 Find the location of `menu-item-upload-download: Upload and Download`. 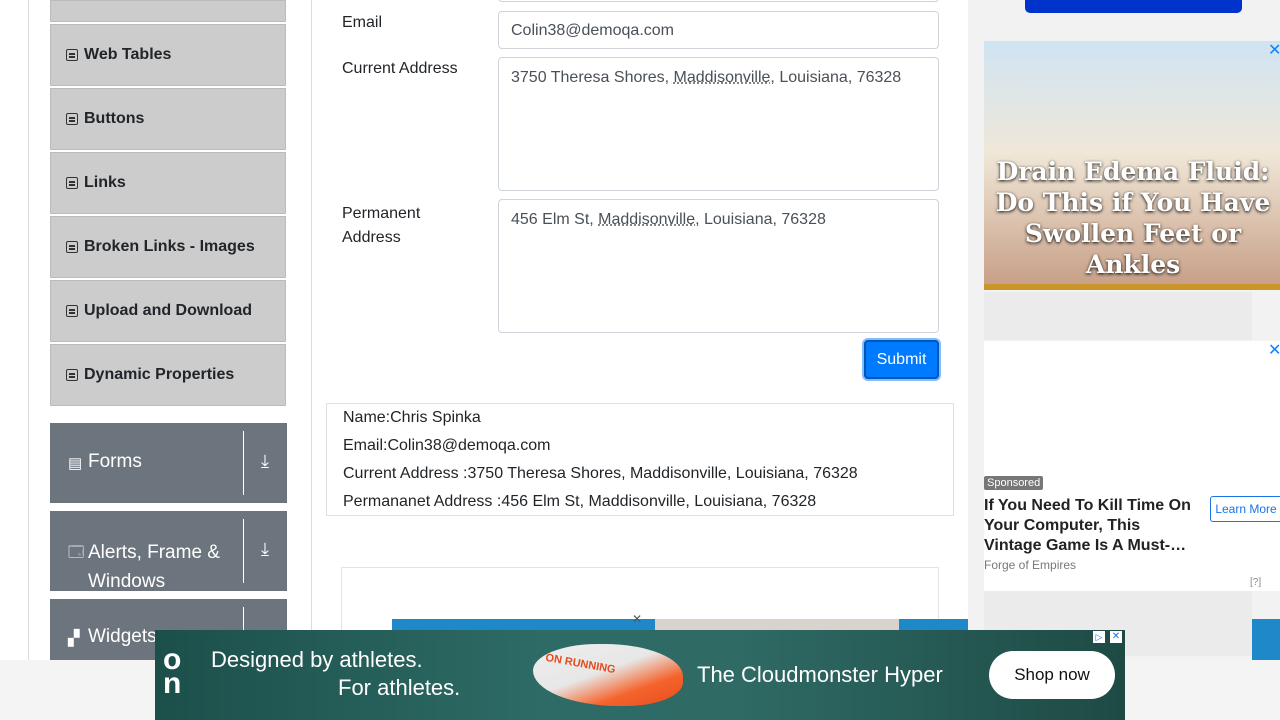

menu-item-upload-download: Upload and Download is located at coordinates (168, 311).